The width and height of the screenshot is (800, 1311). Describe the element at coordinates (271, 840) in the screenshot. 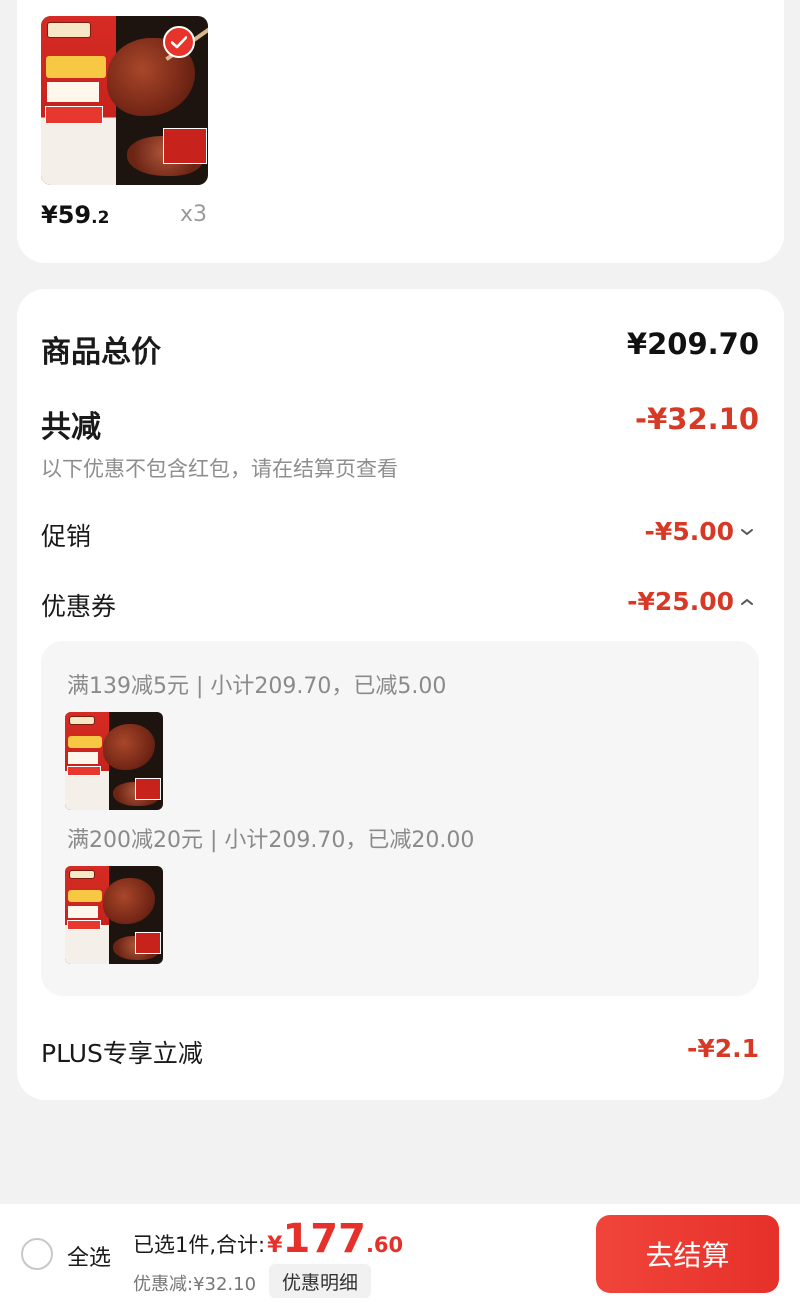

I see `coupon-rule: 满200减20元 | 小计209.70，已减20.00` at that location.